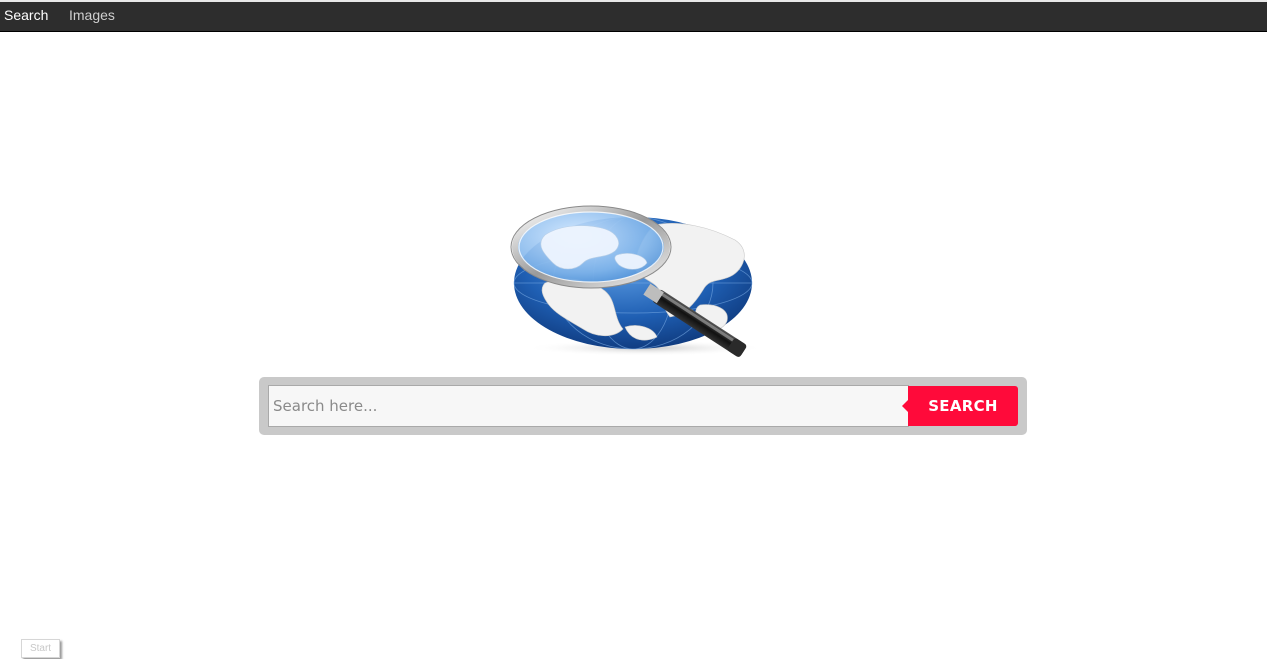  What do you see at coordinates (588, 406) in the screenshot?
I see `search-input` at bounding box center [588, 406].